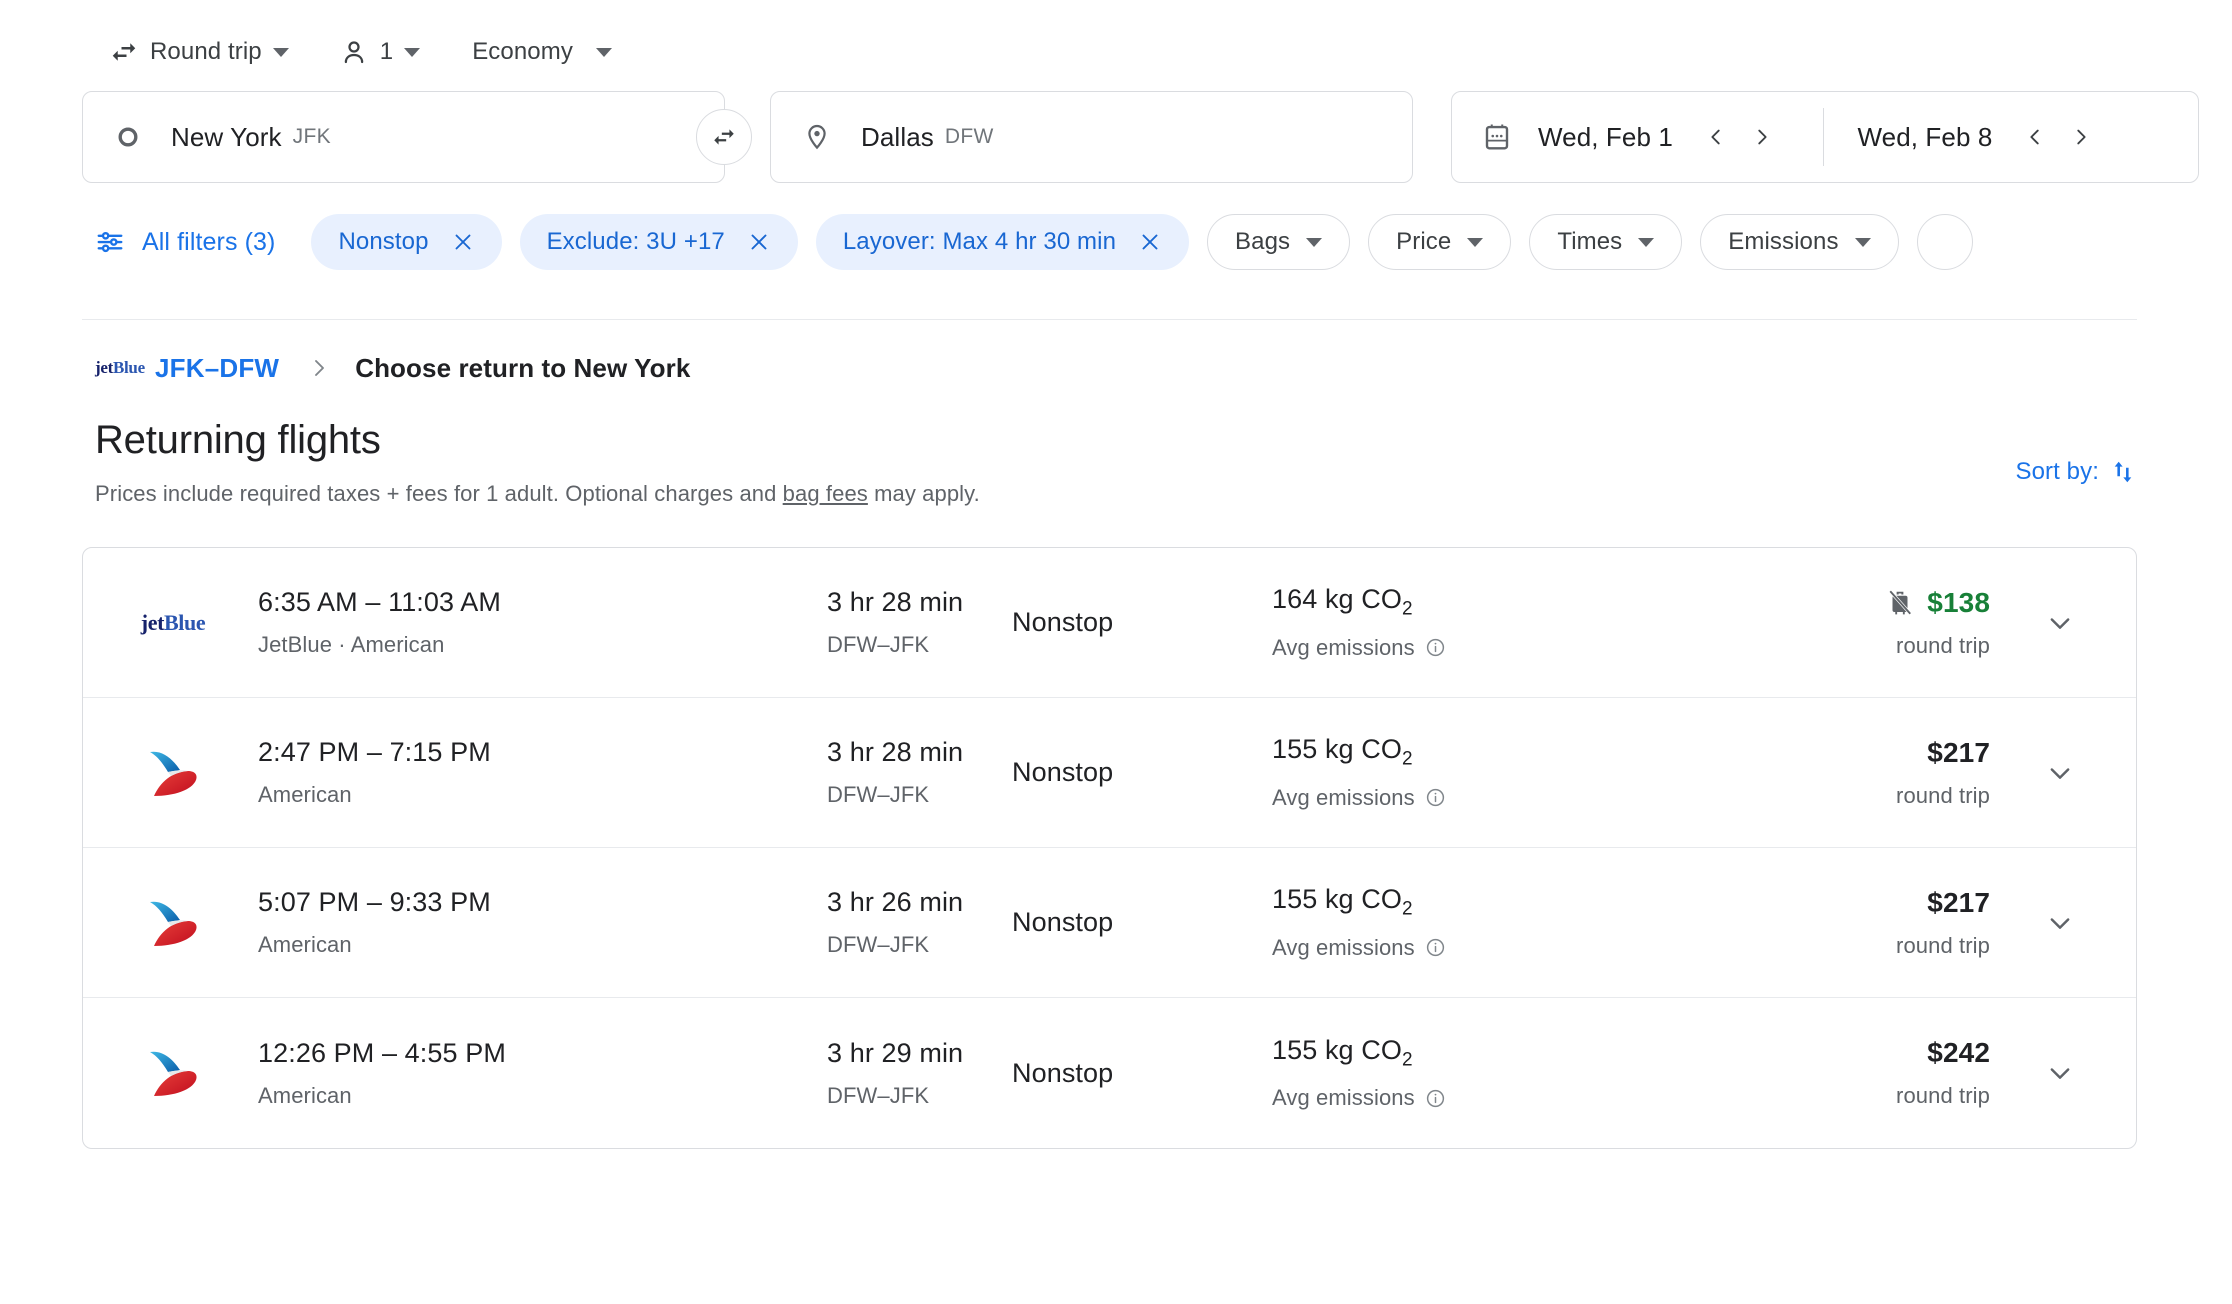 The image size is (2232, 1304). Describe the element at coordinates (1424, 241) in the screenshot. I see `filter-chip-price-label: Price` at that location.